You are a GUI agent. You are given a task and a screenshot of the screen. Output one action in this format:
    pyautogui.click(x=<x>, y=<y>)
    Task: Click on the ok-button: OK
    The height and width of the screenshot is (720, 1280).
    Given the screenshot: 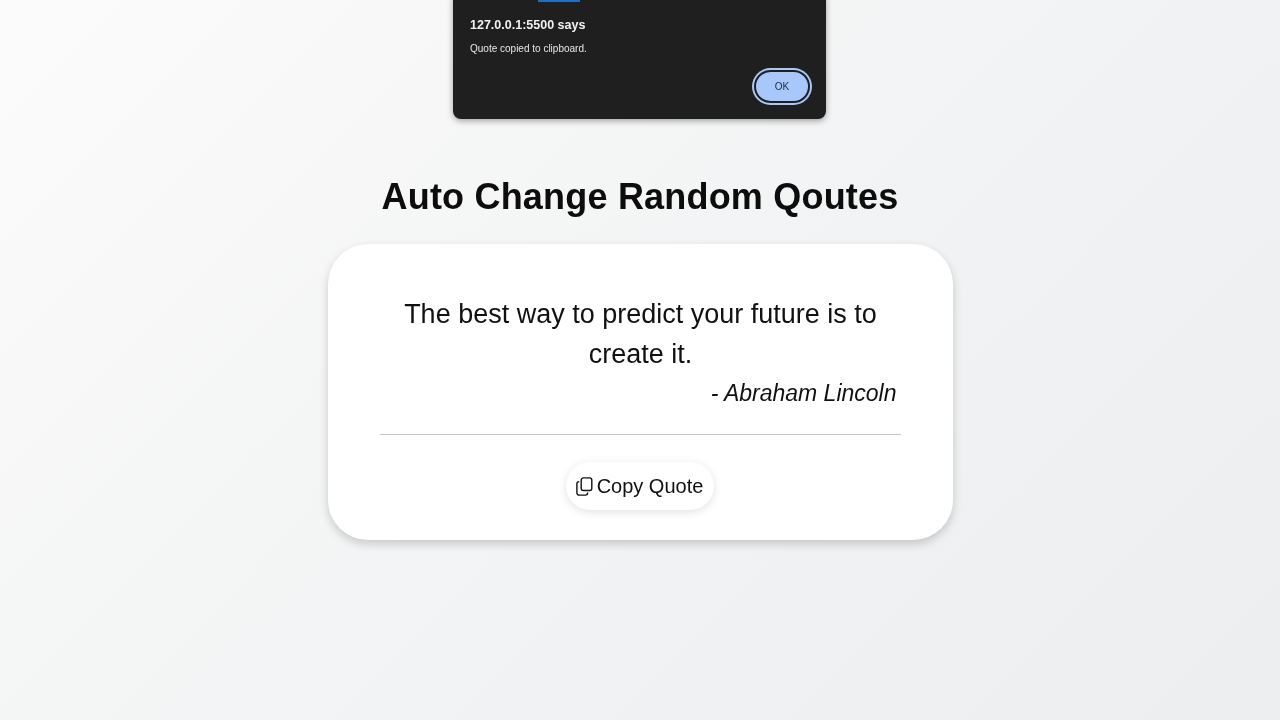 What is the action you would take?
    pyautogui.click(x=782, y=86)
    